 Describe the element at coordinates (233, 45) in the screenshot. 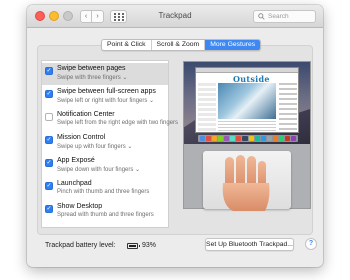

I see `tab-more-gestures: More Gestures` at that location.